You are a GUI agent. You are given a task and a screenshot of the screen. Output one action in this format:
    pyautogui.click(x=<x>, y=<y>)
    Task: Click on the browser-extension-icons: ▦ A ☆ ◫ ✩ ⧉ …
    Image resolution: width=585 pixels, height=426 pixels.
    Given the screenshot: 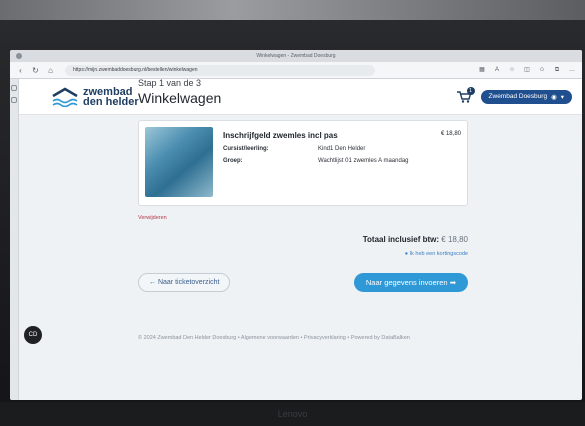 What is the action you would take?
    pyautogui.click(x=527, y=70)
    